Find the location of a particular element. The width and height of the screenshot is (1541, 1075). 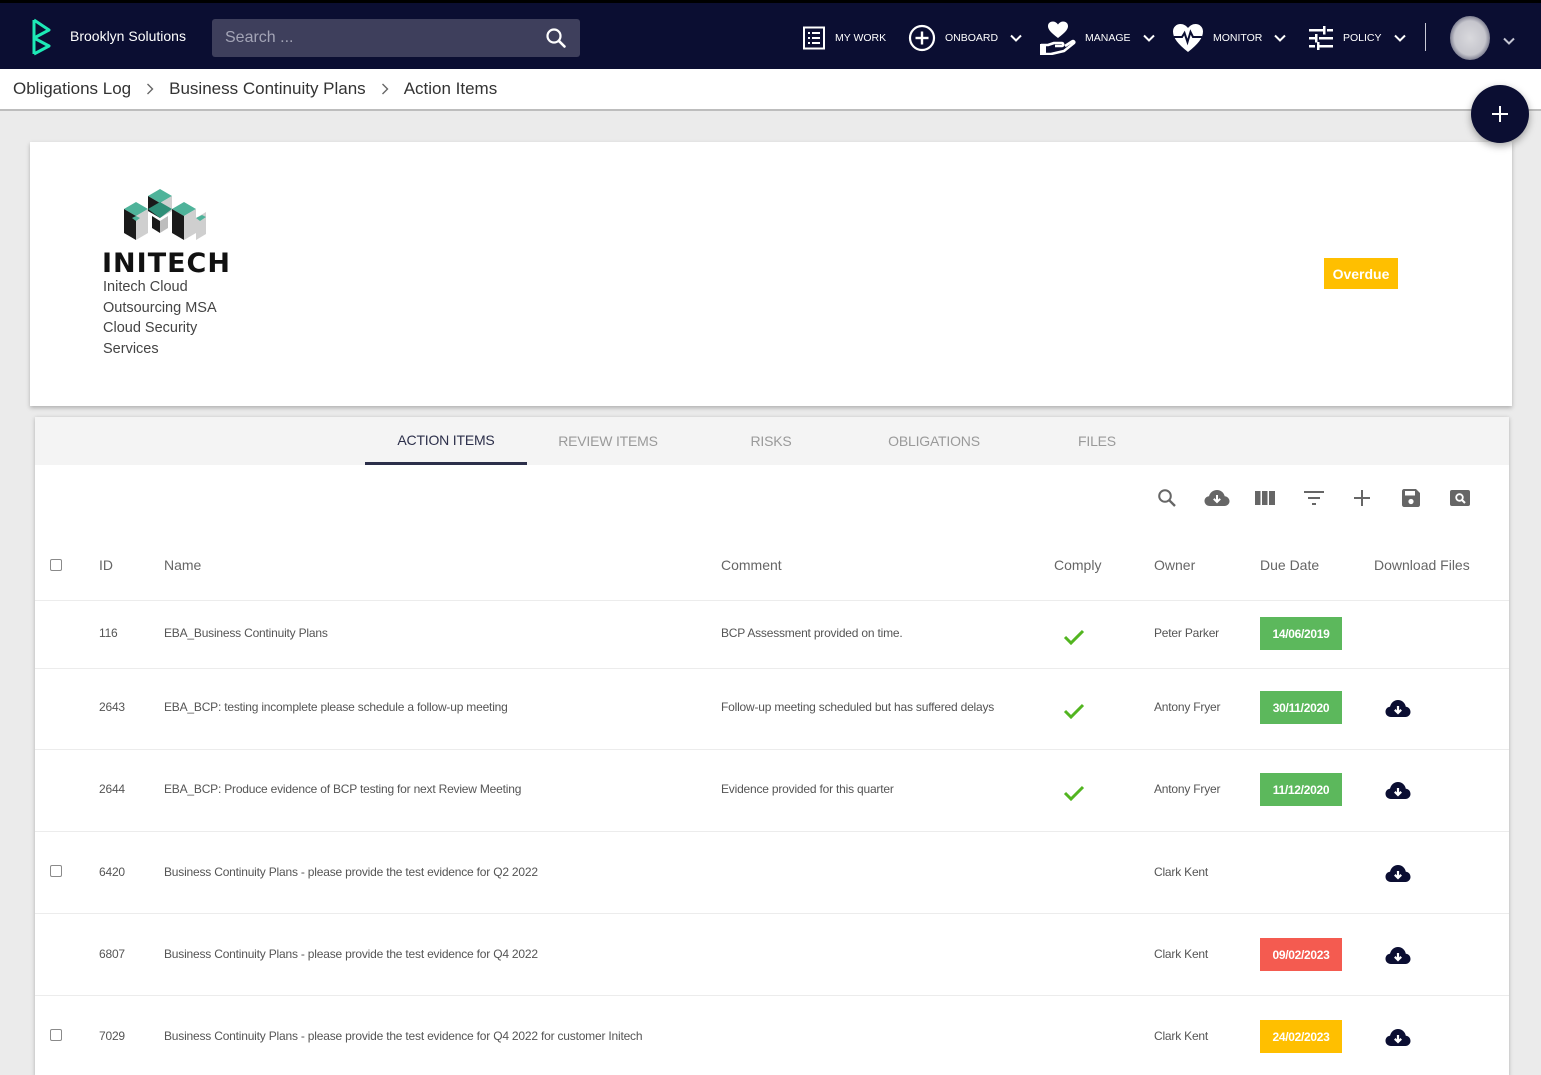

nav-monitor: MONITOR is located at coordinates (1229, 38).